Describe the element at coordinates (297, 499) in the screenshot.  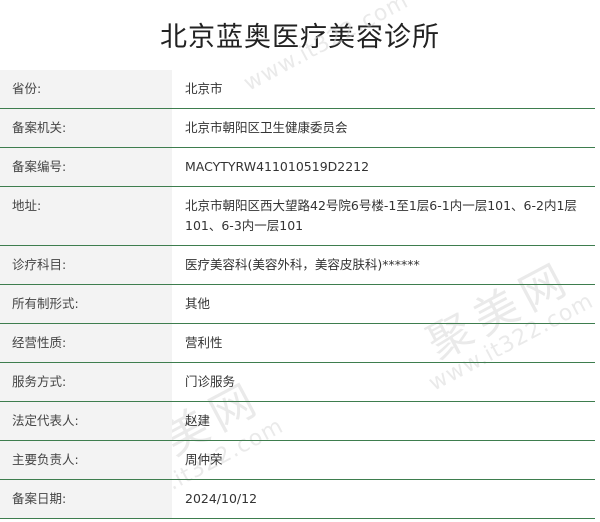
I see `table-row: 备案日期: 2024/10/12` at that location.